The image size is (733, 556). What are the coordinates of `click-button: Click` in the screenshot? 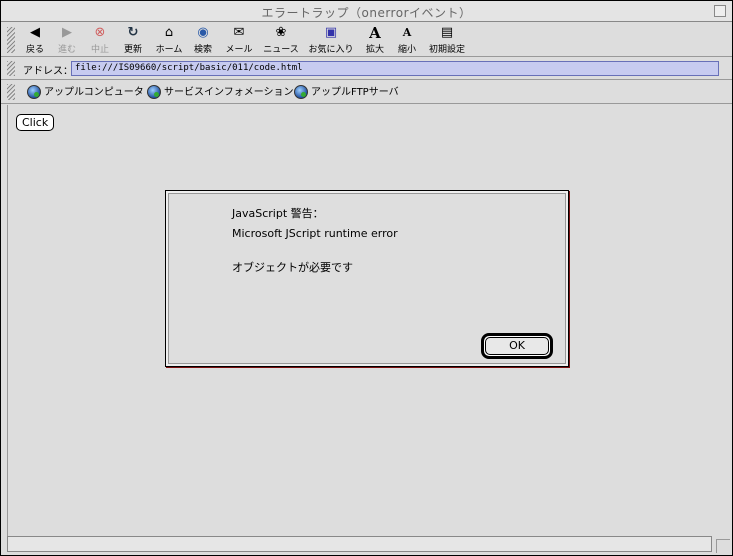 It's located at (35, 122).